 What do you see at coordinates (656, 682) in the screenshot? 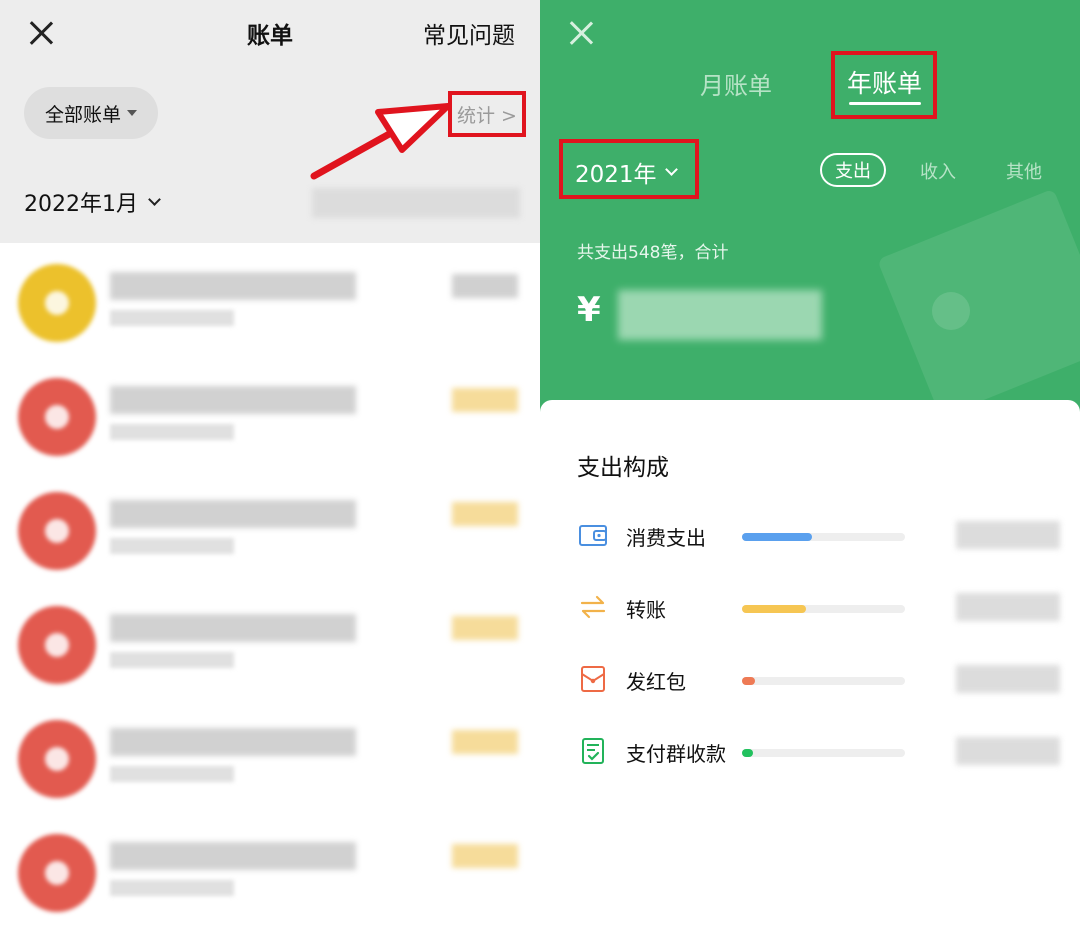
I see `category-label: 发红包` at bounding box center [656, 682].